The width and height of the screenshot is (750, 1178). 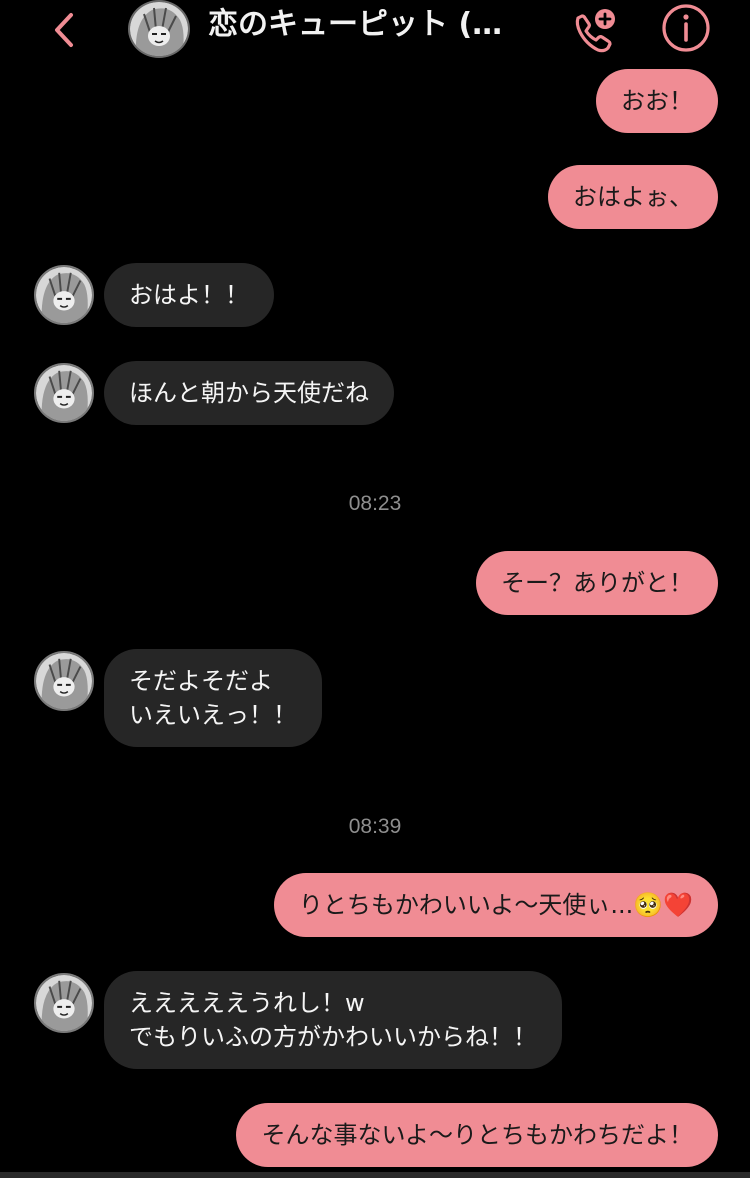 I want to click on sent-message-bubble: そー？ありがと！, so click(x=597, y=583).